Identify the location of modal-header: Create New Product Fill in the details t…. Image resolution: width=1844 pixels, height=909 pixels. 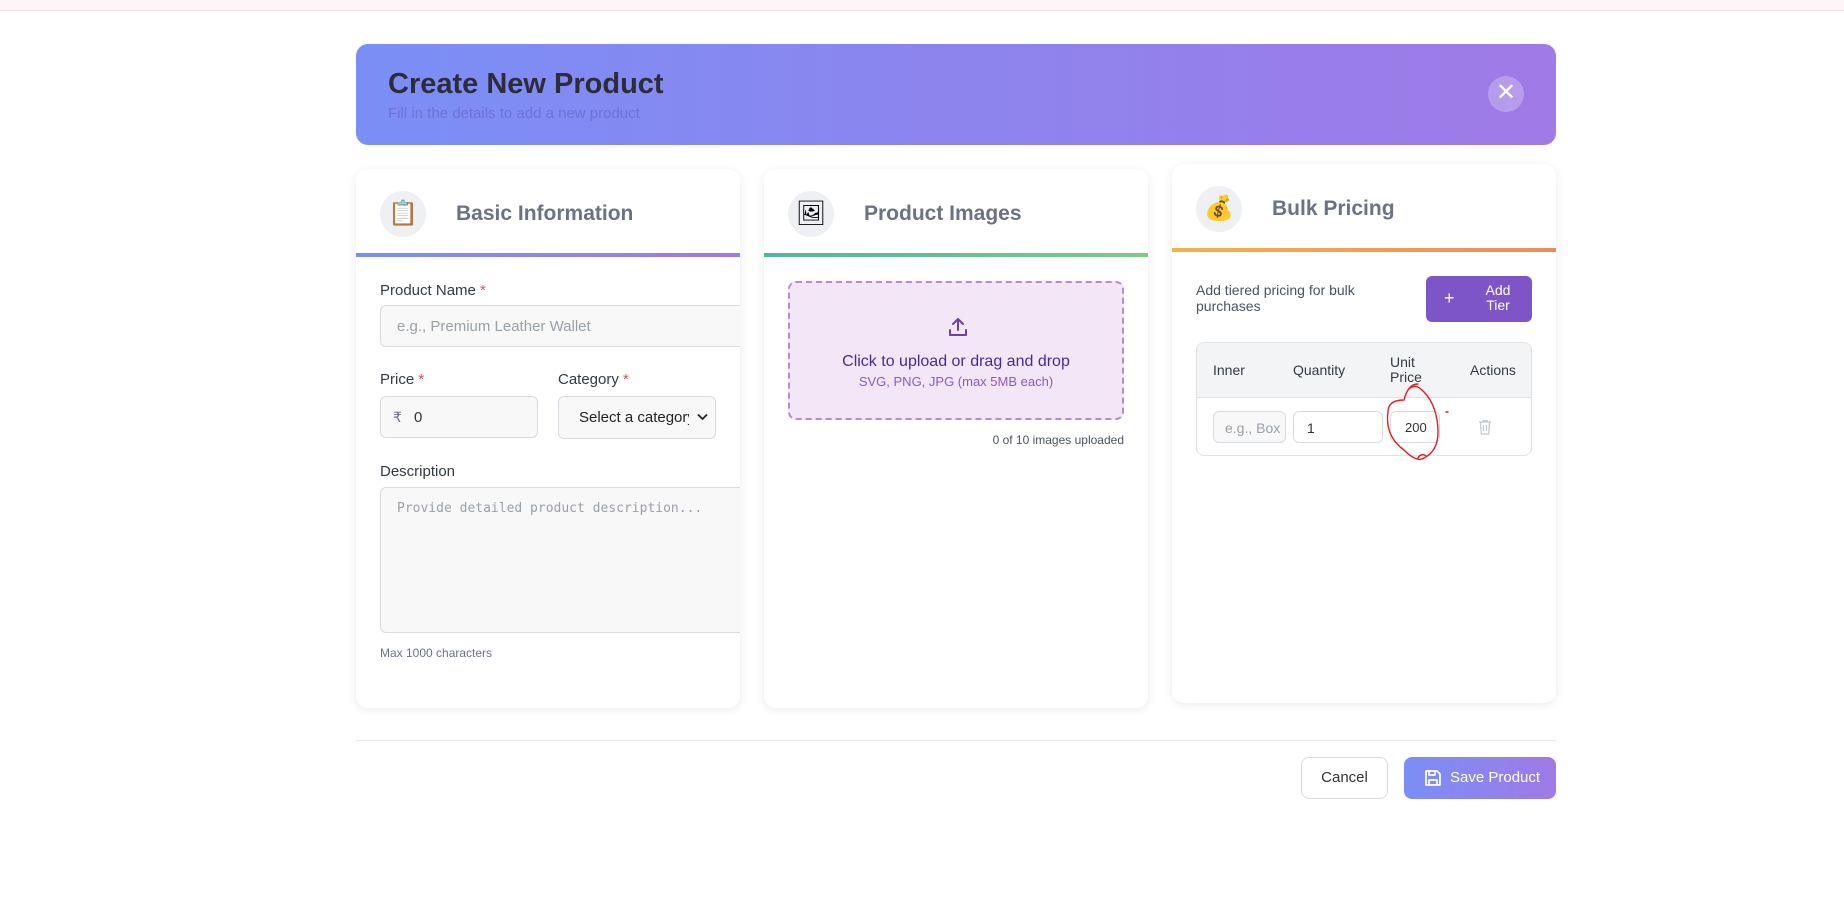
(956, 94).